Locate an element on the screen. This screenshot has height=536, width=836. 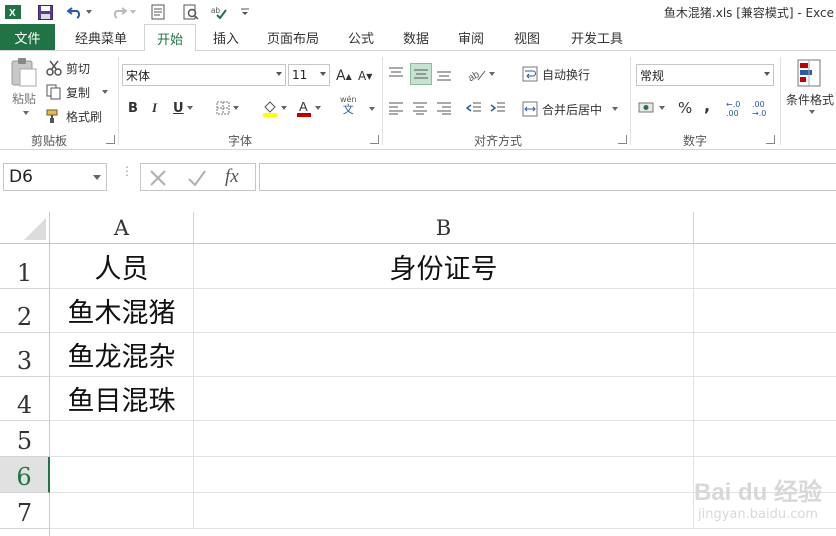
copy-button: 复制 is located at coordinates (77, 92).